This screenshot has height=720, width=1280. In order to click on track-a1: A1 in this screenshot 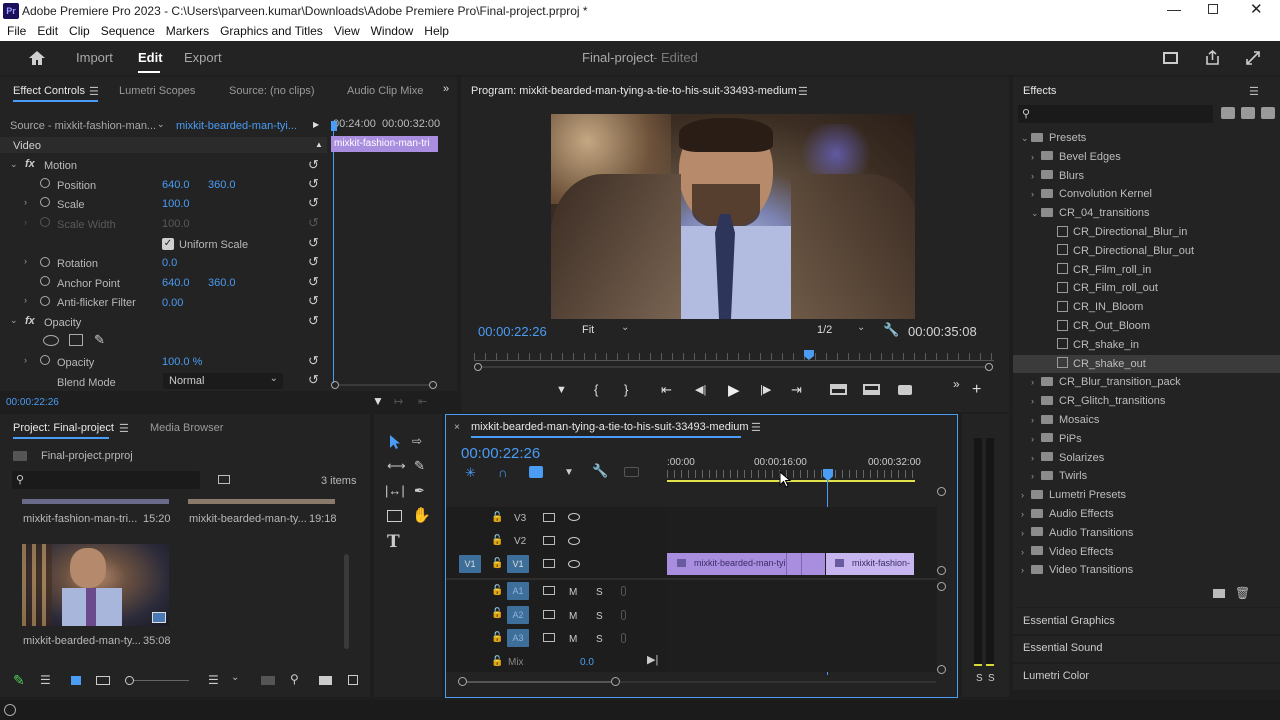, I will do `click(518, 591)`.